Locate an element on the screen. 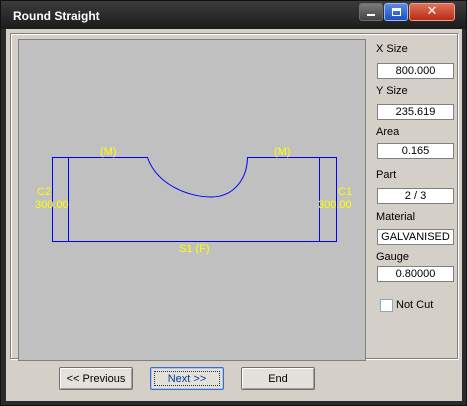  label-left-value: 300.00 is located at coordinates (52, 205).